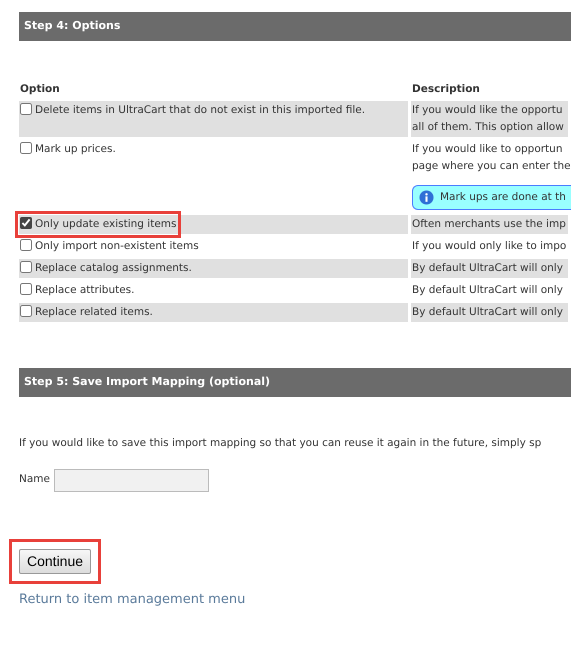  What do you see at coordinates (84, 290) in the screenshot?
I see `option-label: Replace attributes.` at bounding box center [84, 290].